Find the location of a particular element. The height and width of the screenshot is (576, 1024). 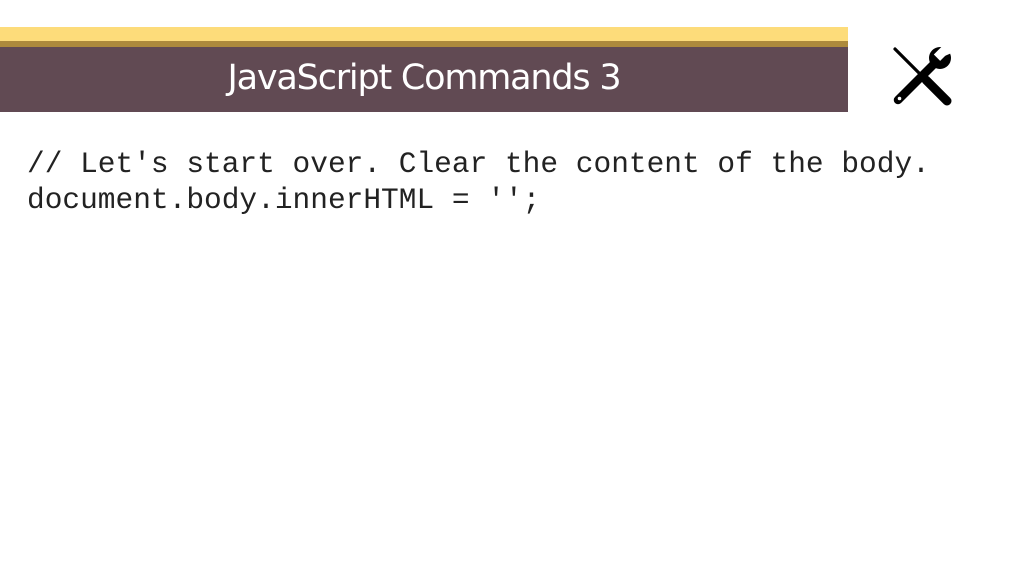

slide-title: JavaScript Commands 3 is located at coordinates (424, 78).